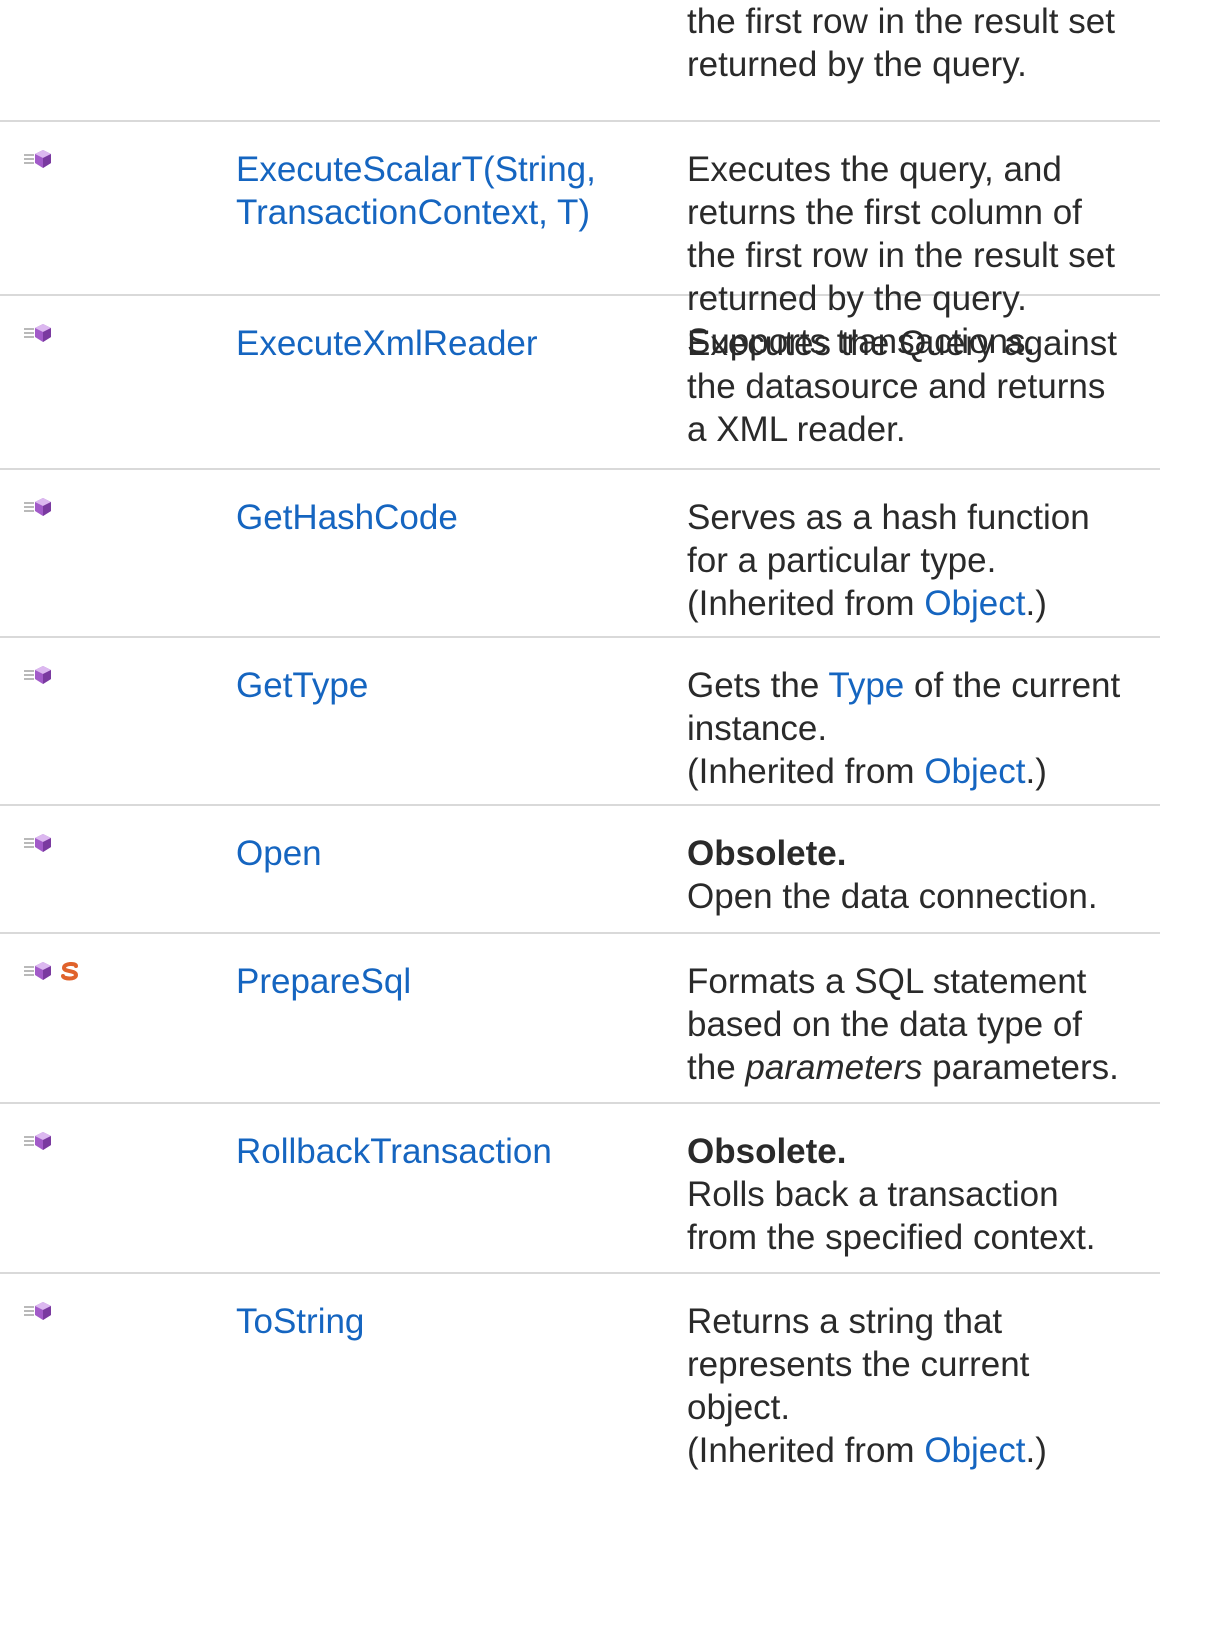 Image resolution: width=1214 pixels, height=1642 pixels. I want to click on member-name: Open, so click(446, 853).